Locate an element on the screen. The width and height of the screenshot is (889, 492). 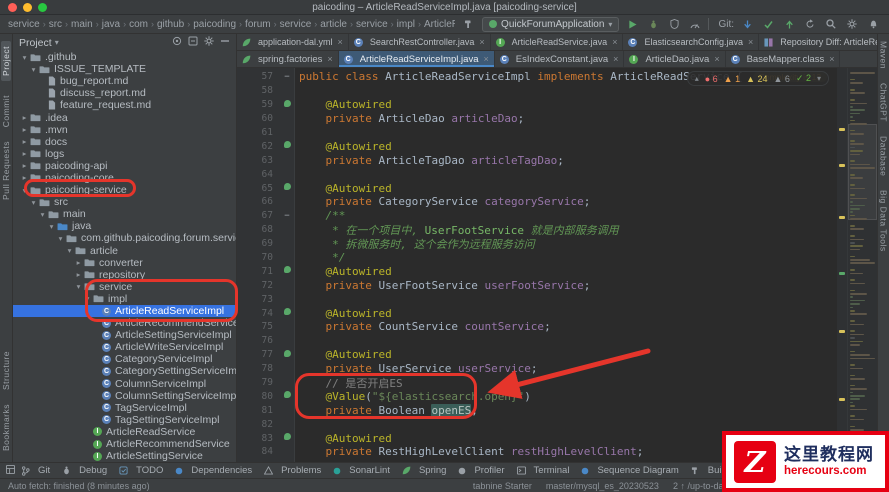
tree-item: ▾ .github is located at coordinates (124, 57).